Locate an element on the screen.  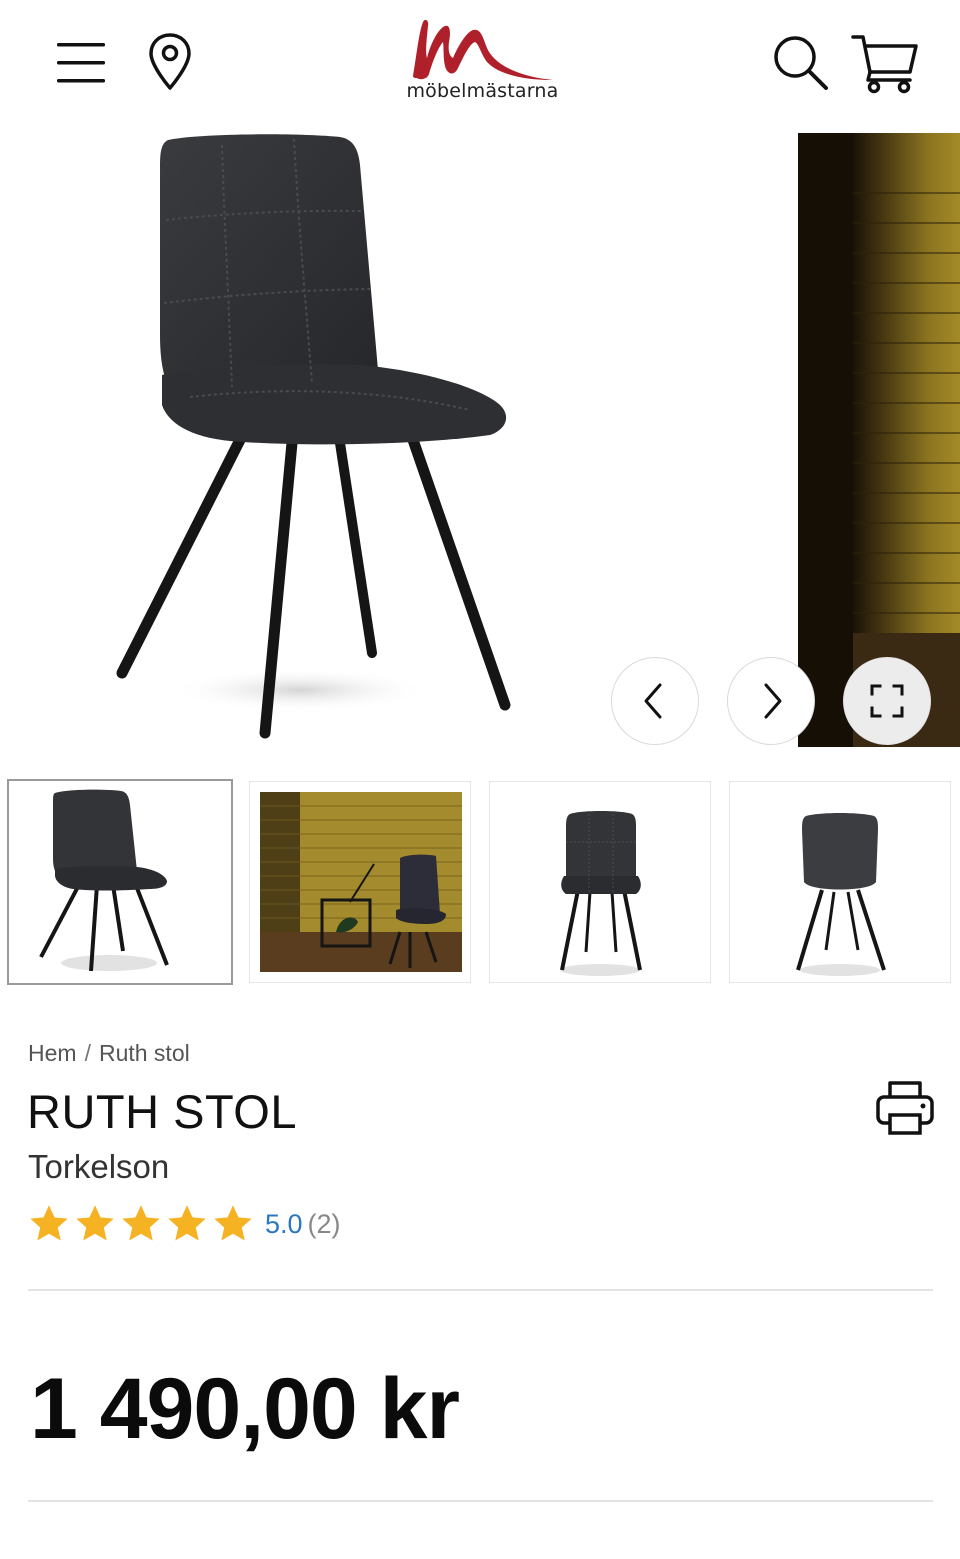
product-brand: Torkelson is located at coordinates (98, 1167).